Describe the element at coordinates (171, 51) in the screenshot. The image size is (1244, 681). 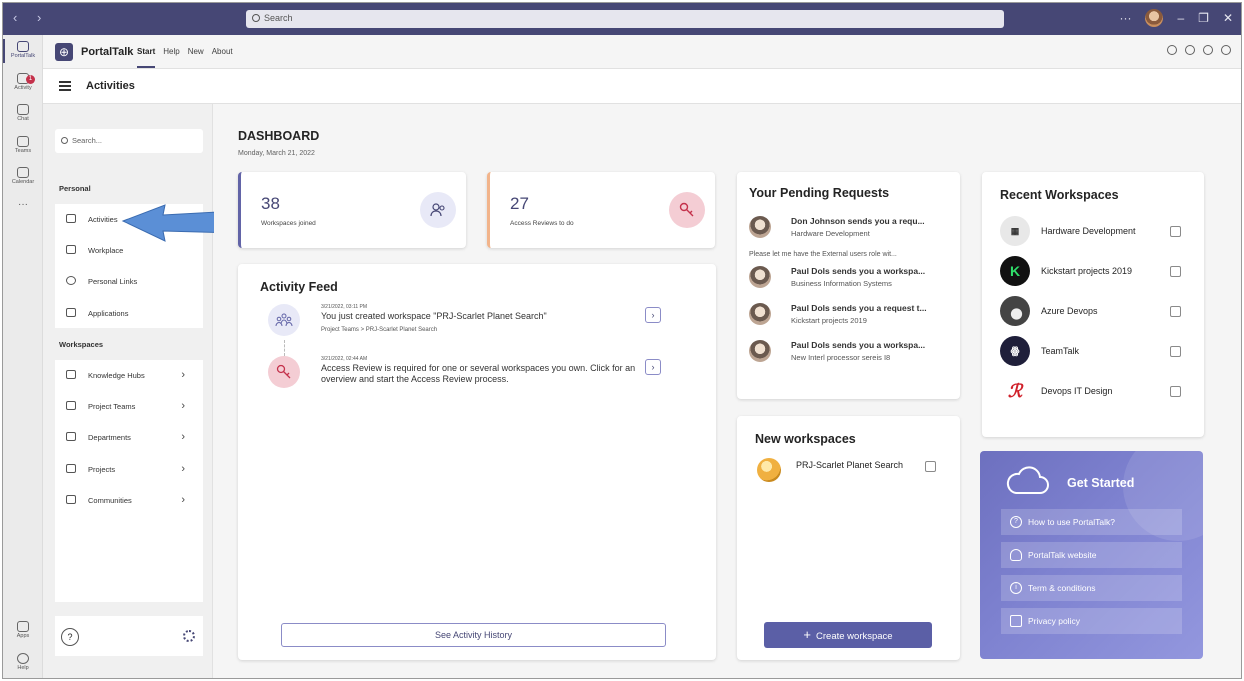
I see `tab-help: Help` at that location.